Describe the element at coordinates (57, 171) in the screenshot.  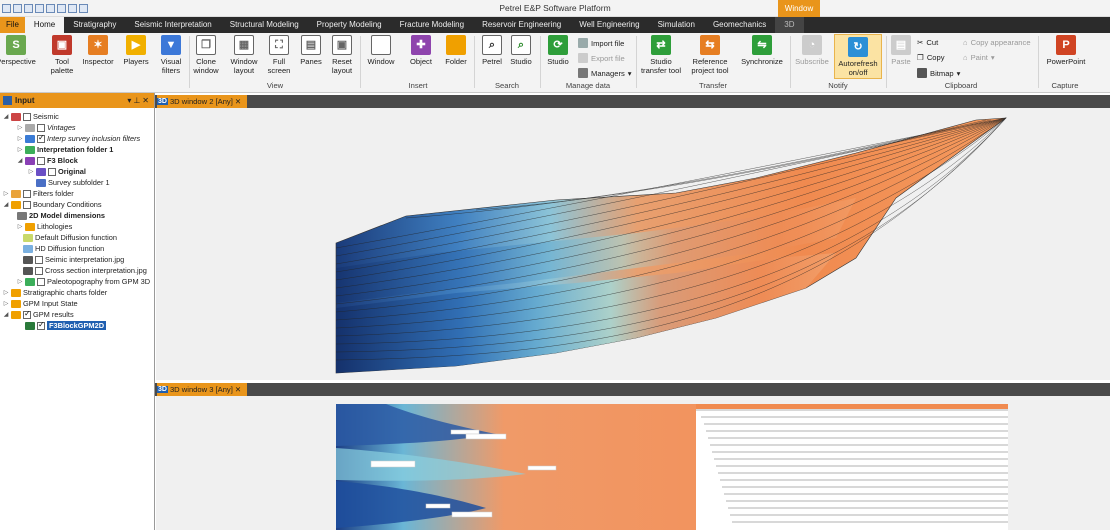
I see `tree-item: ▷ Original` at that location.